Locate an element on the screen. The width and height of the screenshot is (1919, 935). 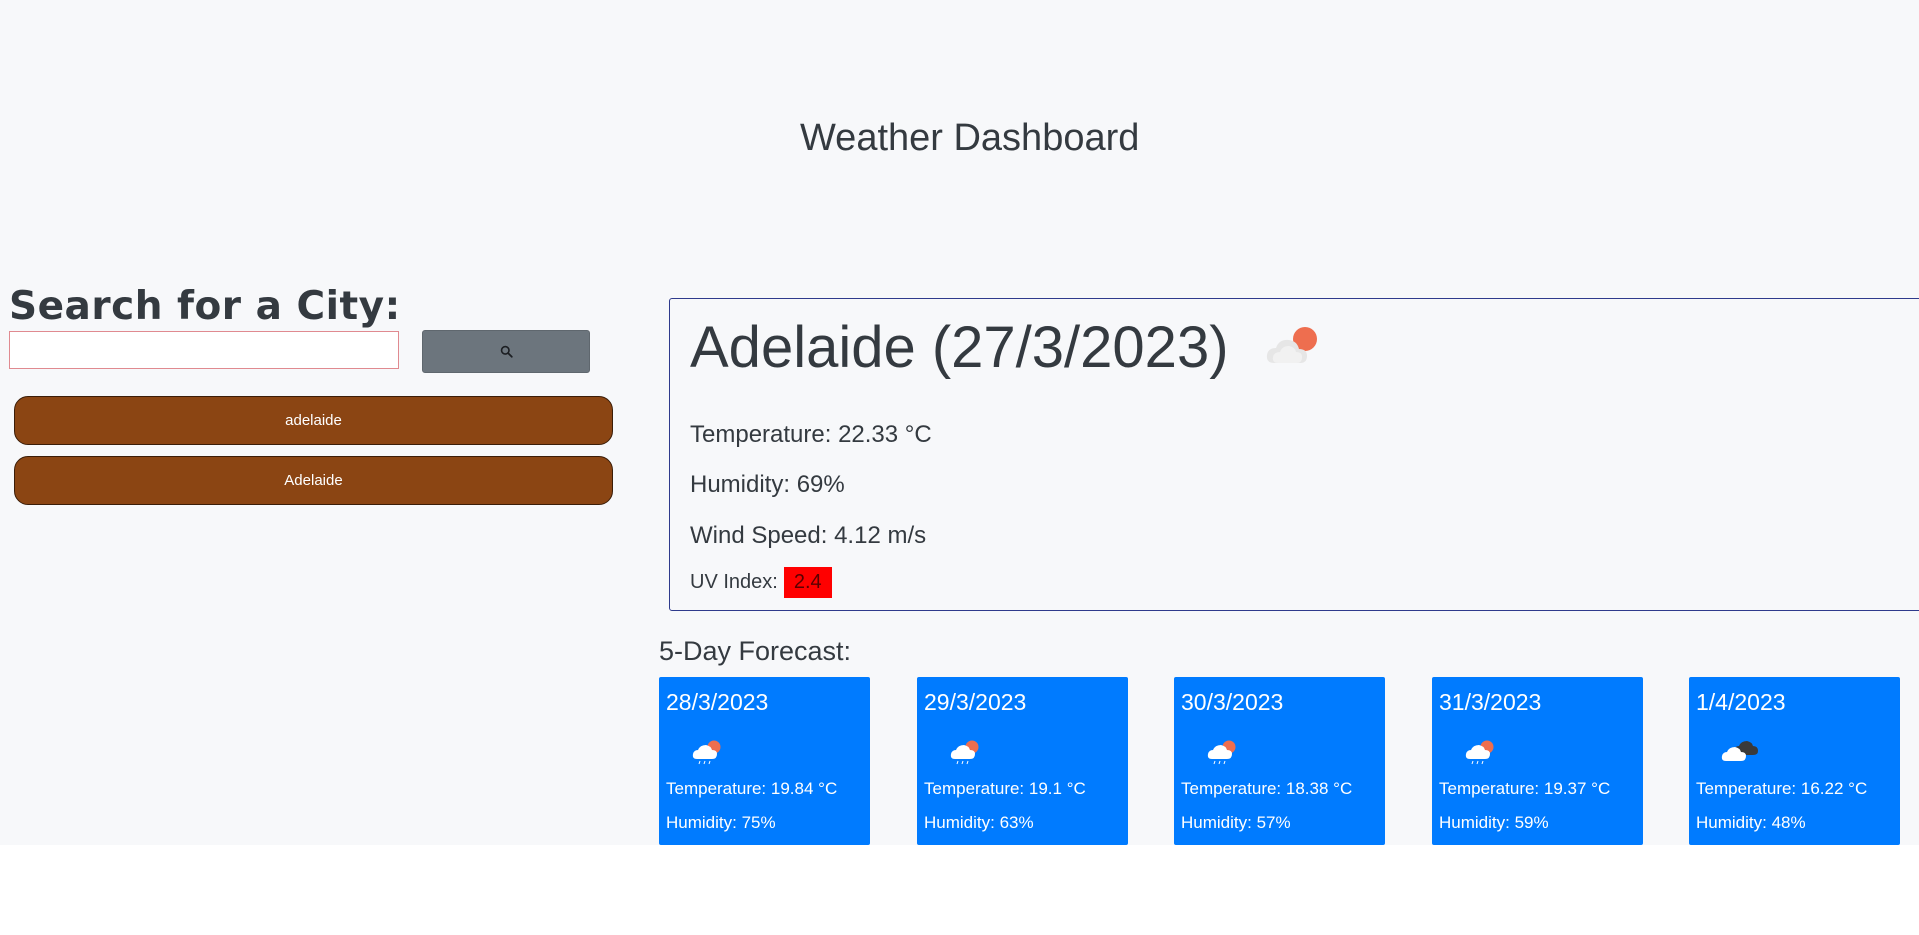
forecast-humidity: Humidity: 63% is located at coordinates (979, 822).